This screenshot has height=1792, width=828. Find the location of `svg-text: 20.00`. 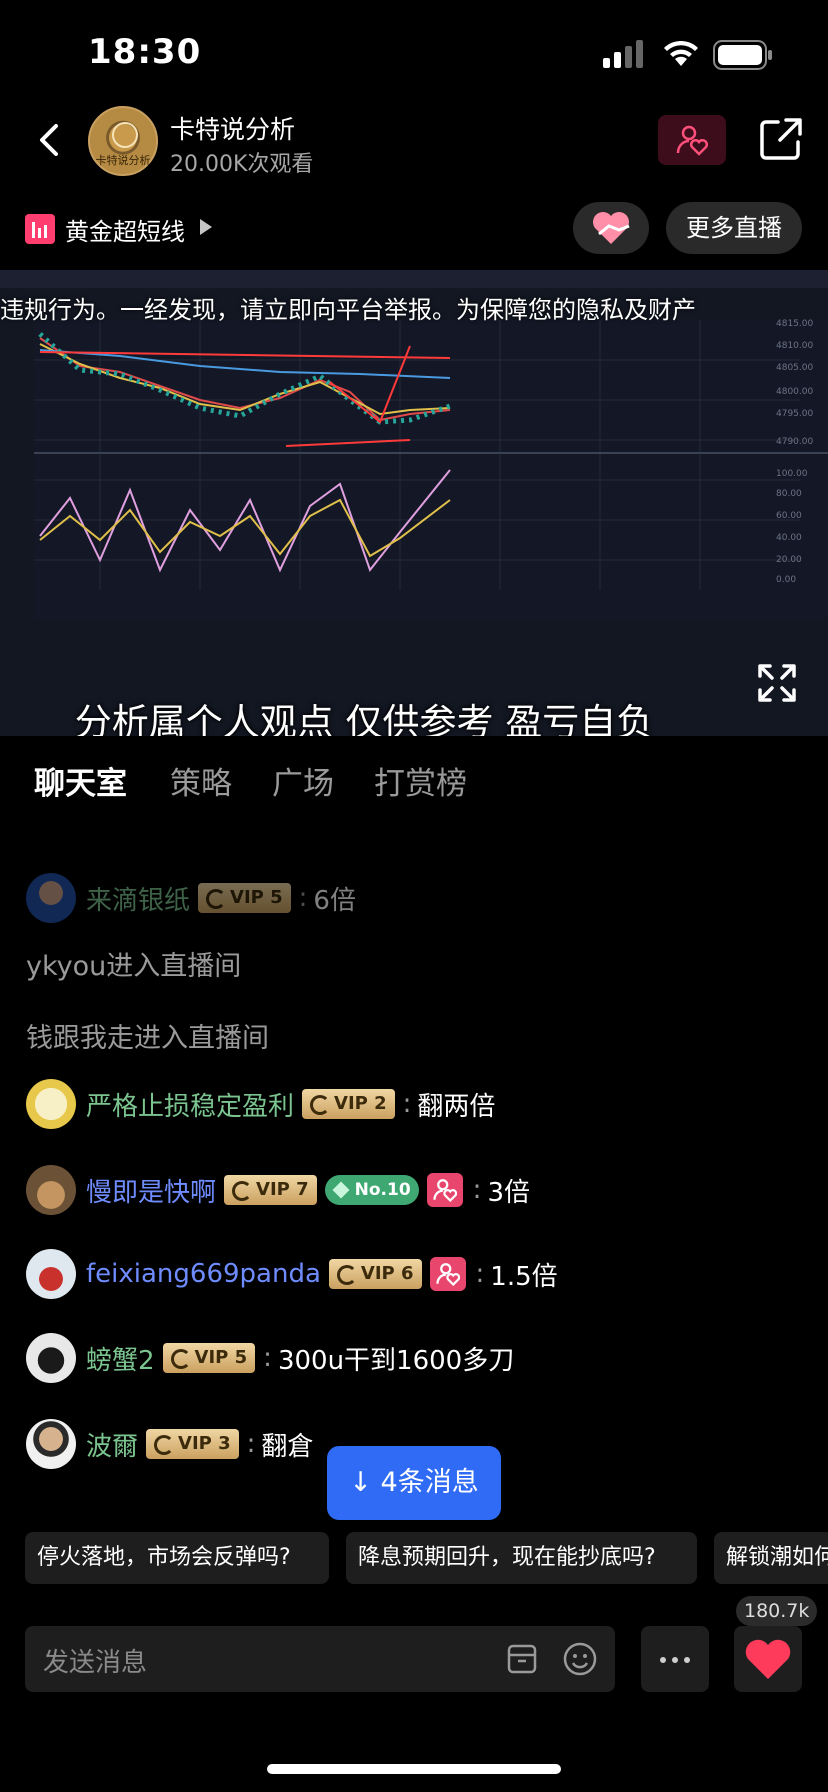

svg-text: 20.00 is located at coordinates (789, 560).